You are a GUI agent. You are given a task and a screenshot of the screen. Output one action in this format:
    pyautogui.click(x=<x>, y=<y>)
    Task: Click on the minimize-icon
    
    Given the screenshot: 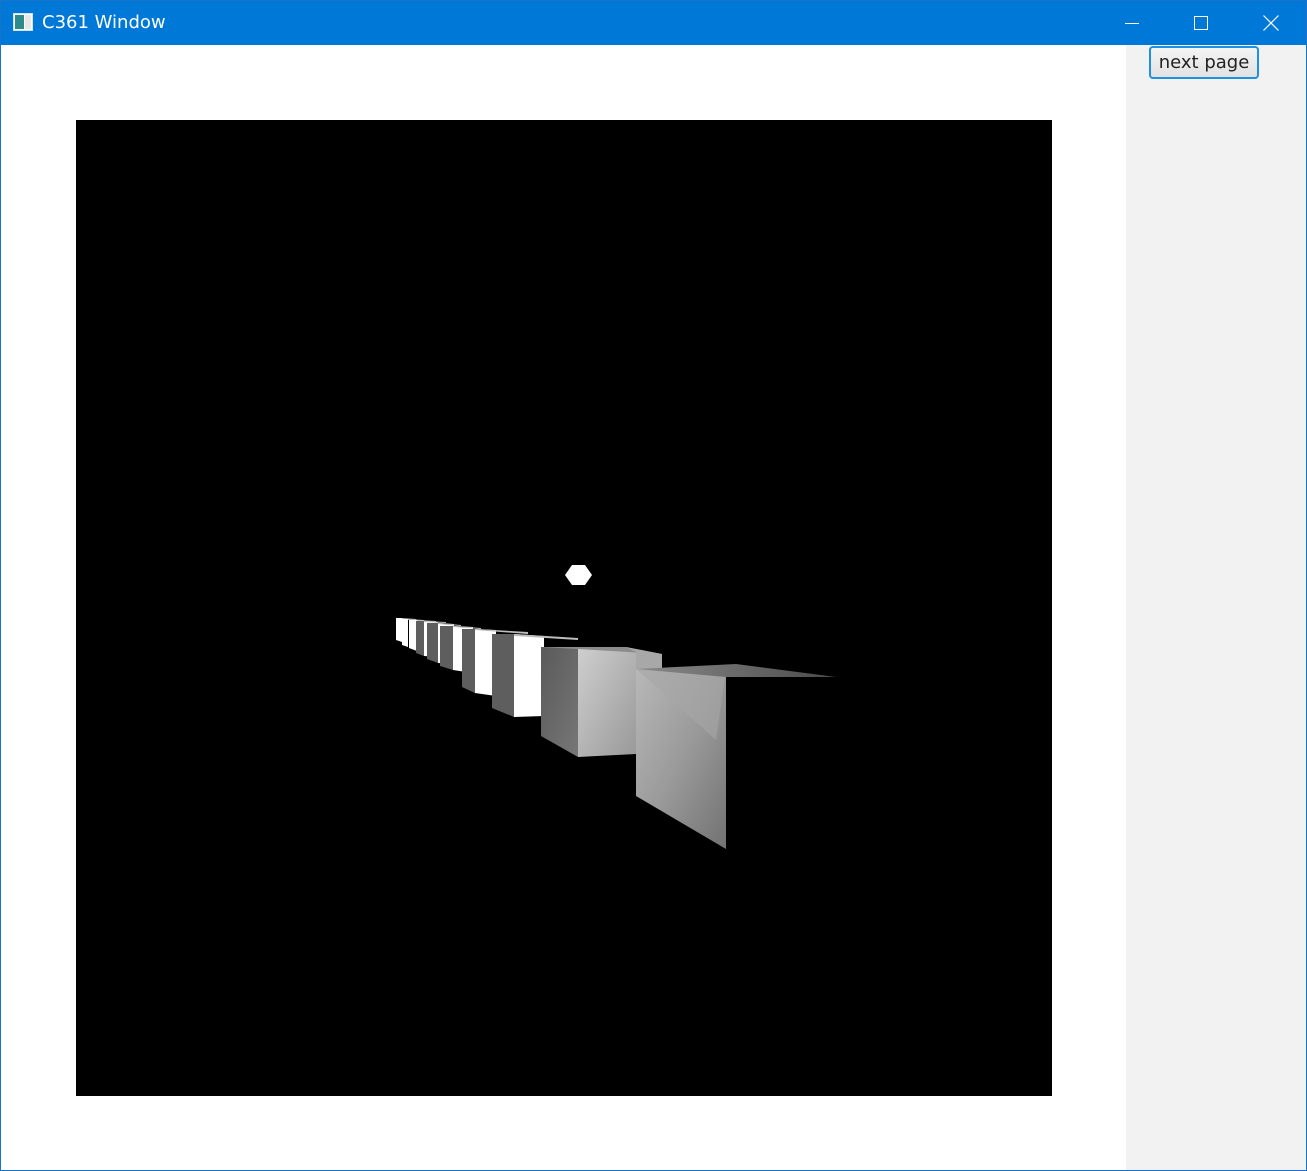 What is the action you would take?
    pyautogui.click(x=1132, y=23)
    